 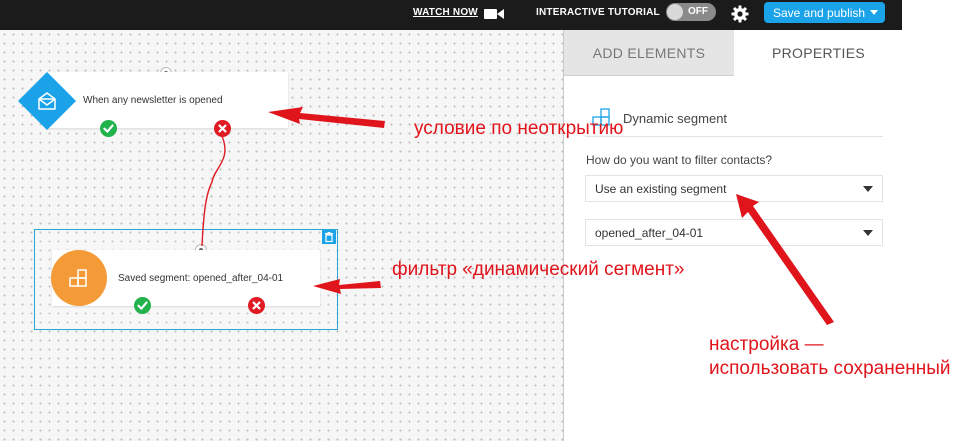 I want to click on filter-question: How do you want to filter contacts?, so click(x=679, y=160).